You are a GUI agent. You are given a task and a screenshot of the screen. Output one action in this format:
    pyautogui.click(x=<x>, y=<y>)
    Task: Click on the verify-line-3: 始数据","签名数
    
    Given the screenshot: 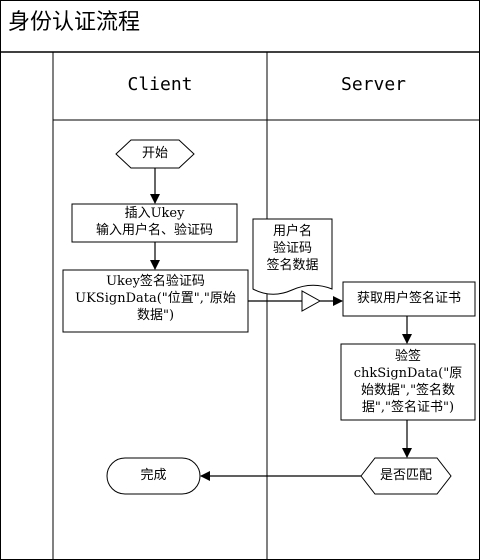 What is the action you would take?
    pyautogui.click(x=408, y=390)
    